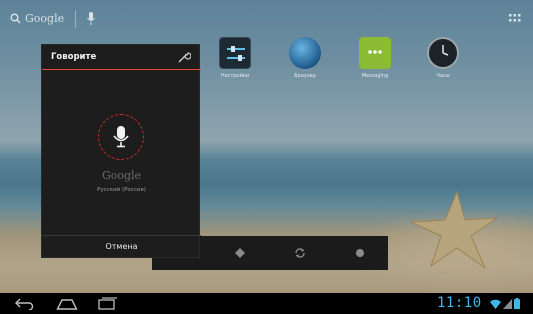  I want to click on cancel-button: Отмена, so click(121, 247).